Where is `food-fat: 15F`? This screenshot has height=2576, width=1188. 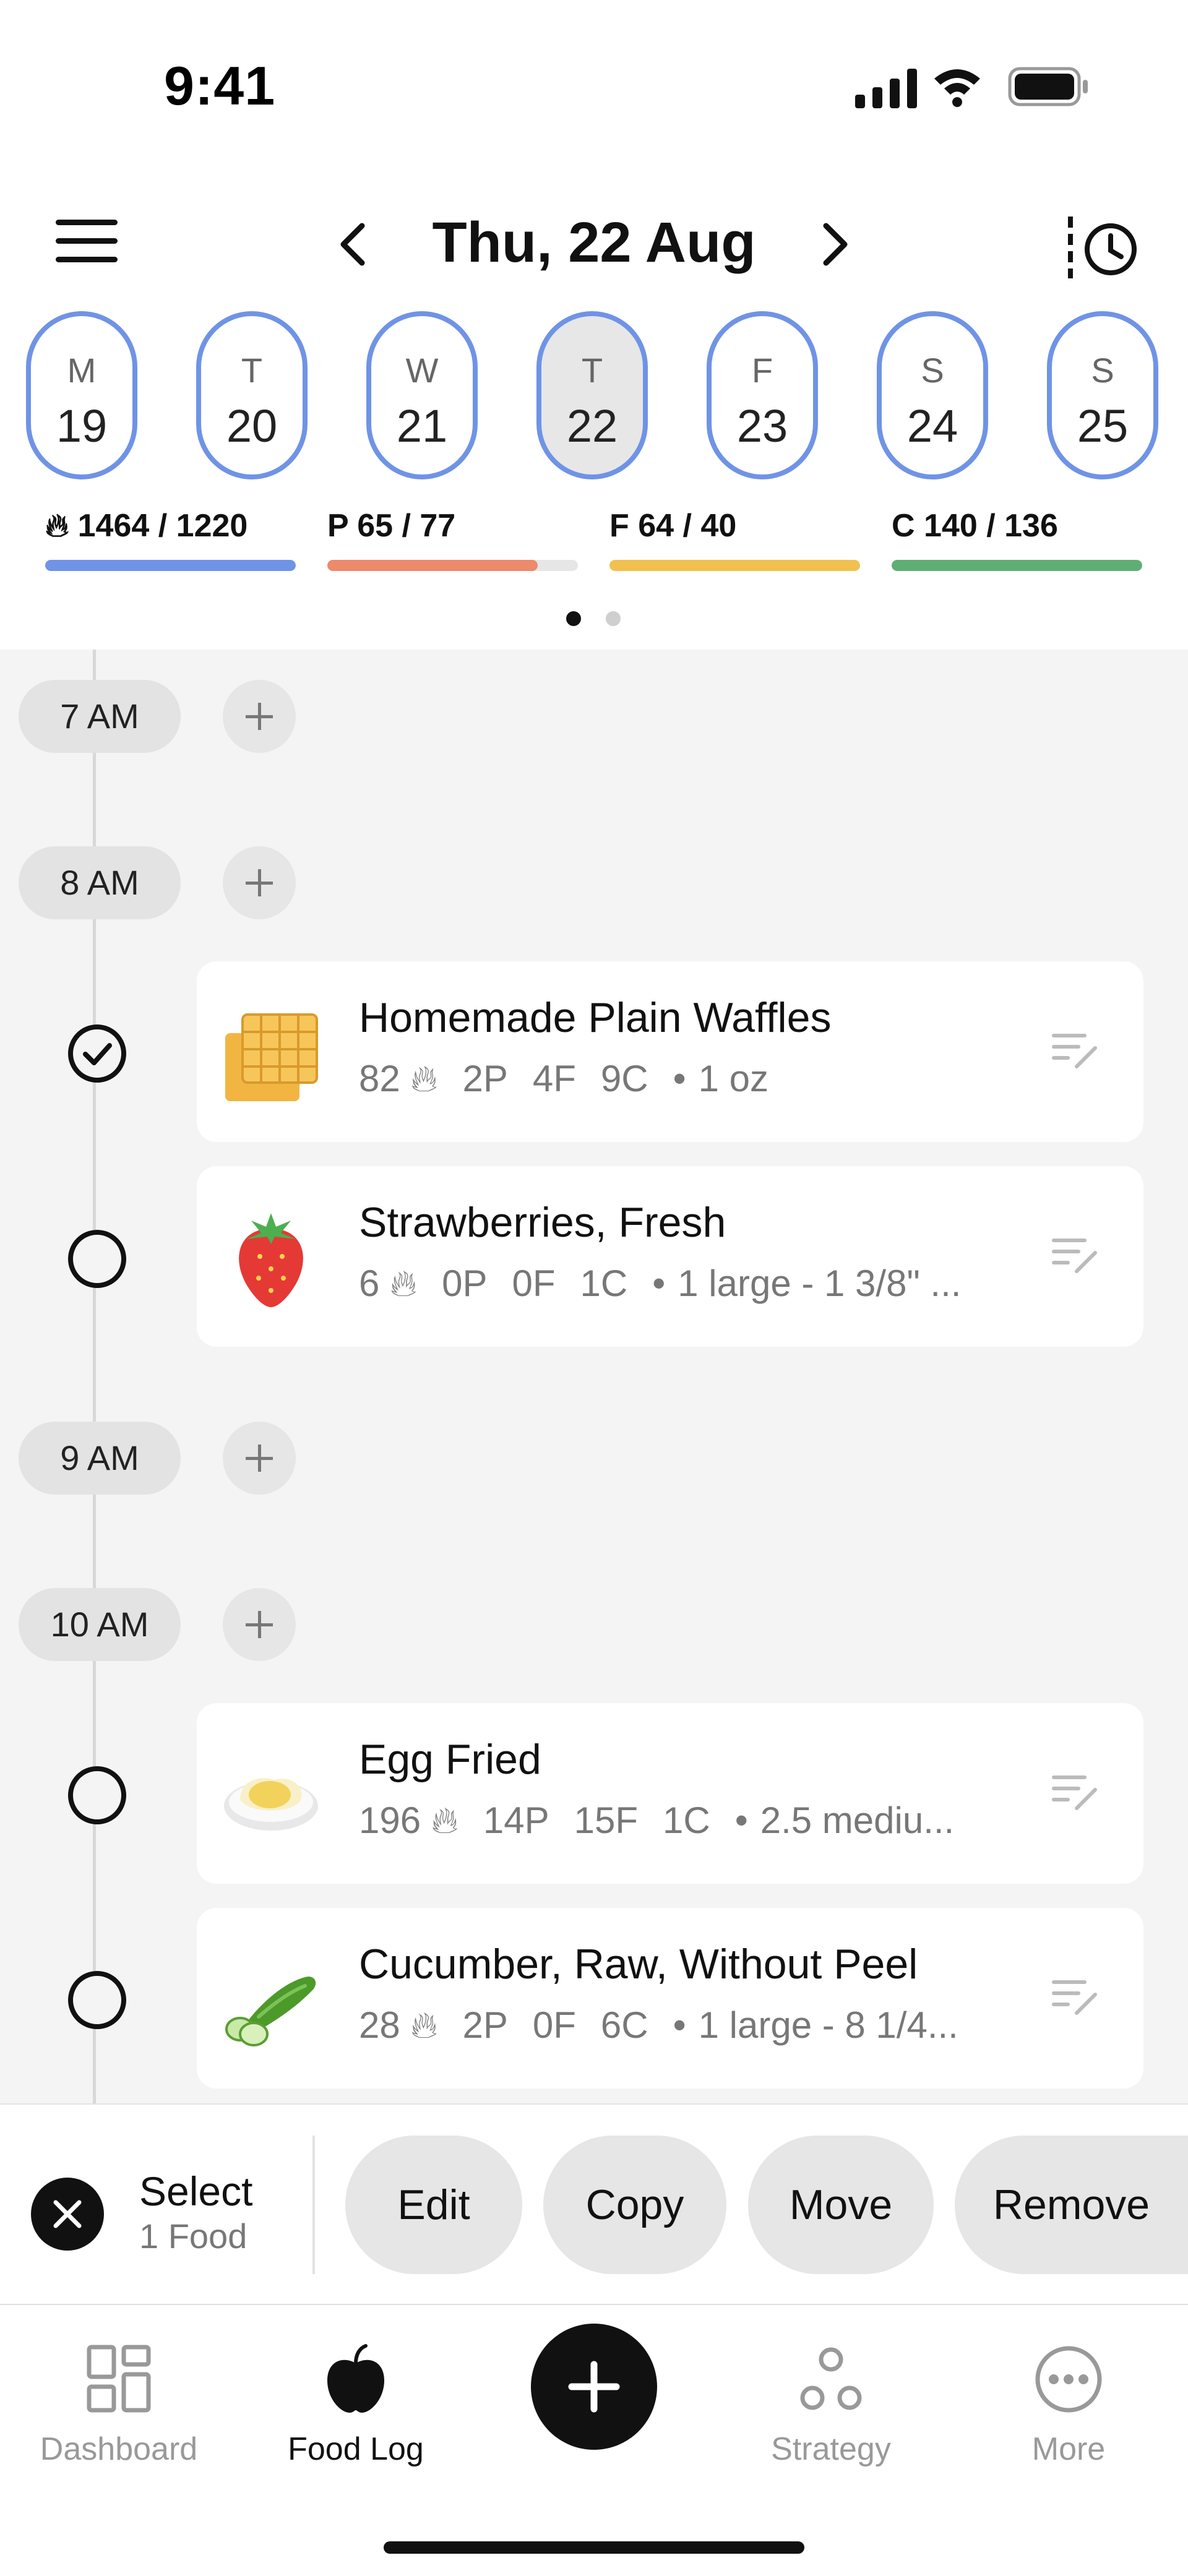 food-fat: 15F is located at coordinates (606, 1820).